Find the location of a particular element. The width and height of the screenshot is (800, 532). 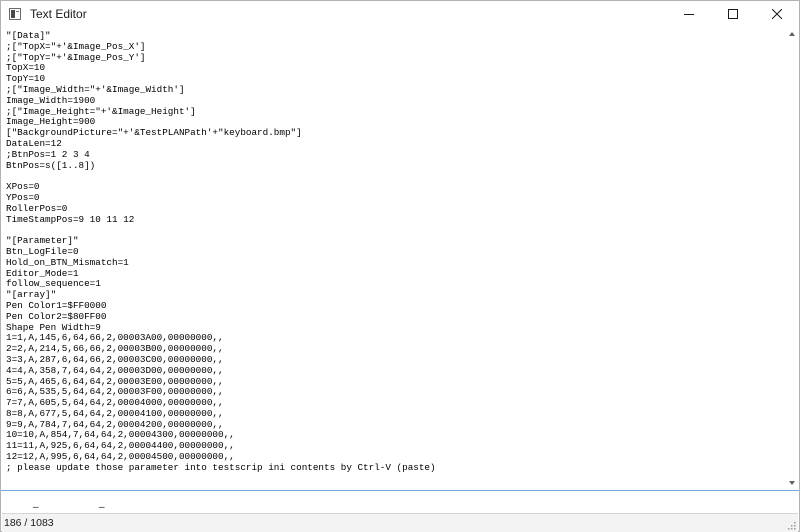

bottom-pane-mark-1: _ is located at coordinates (36, 501).